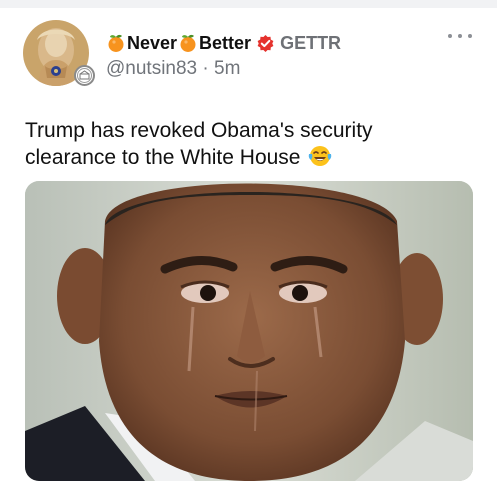 The image size is (497, 500). Describe the element at coordinates (227, 68) in the screenshot. I see `post-time: 5m` at that location.